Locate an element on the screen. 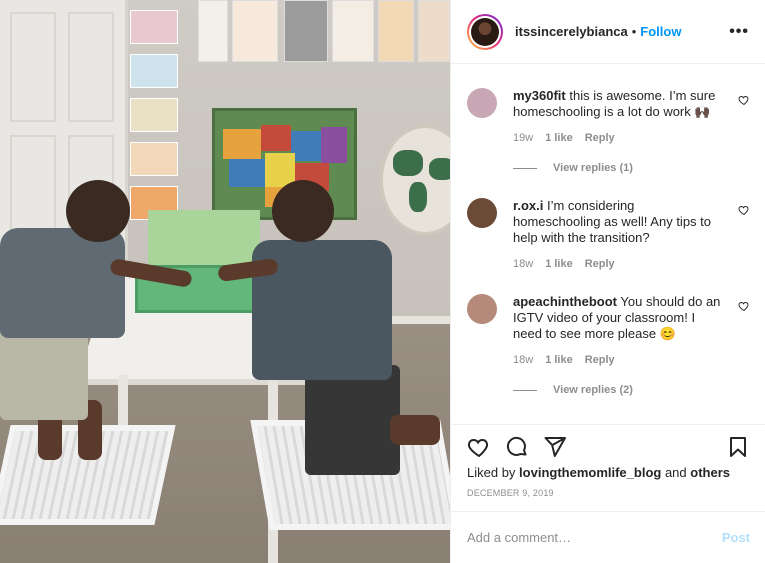  follow-button: Follow is located at coordinates (660, 31).